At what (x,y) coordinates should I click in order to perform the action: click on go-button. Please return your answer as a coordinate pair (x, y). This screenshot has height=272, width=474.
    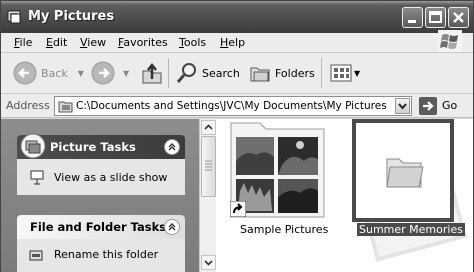
    Looking at the image, I should click on (428, 106).